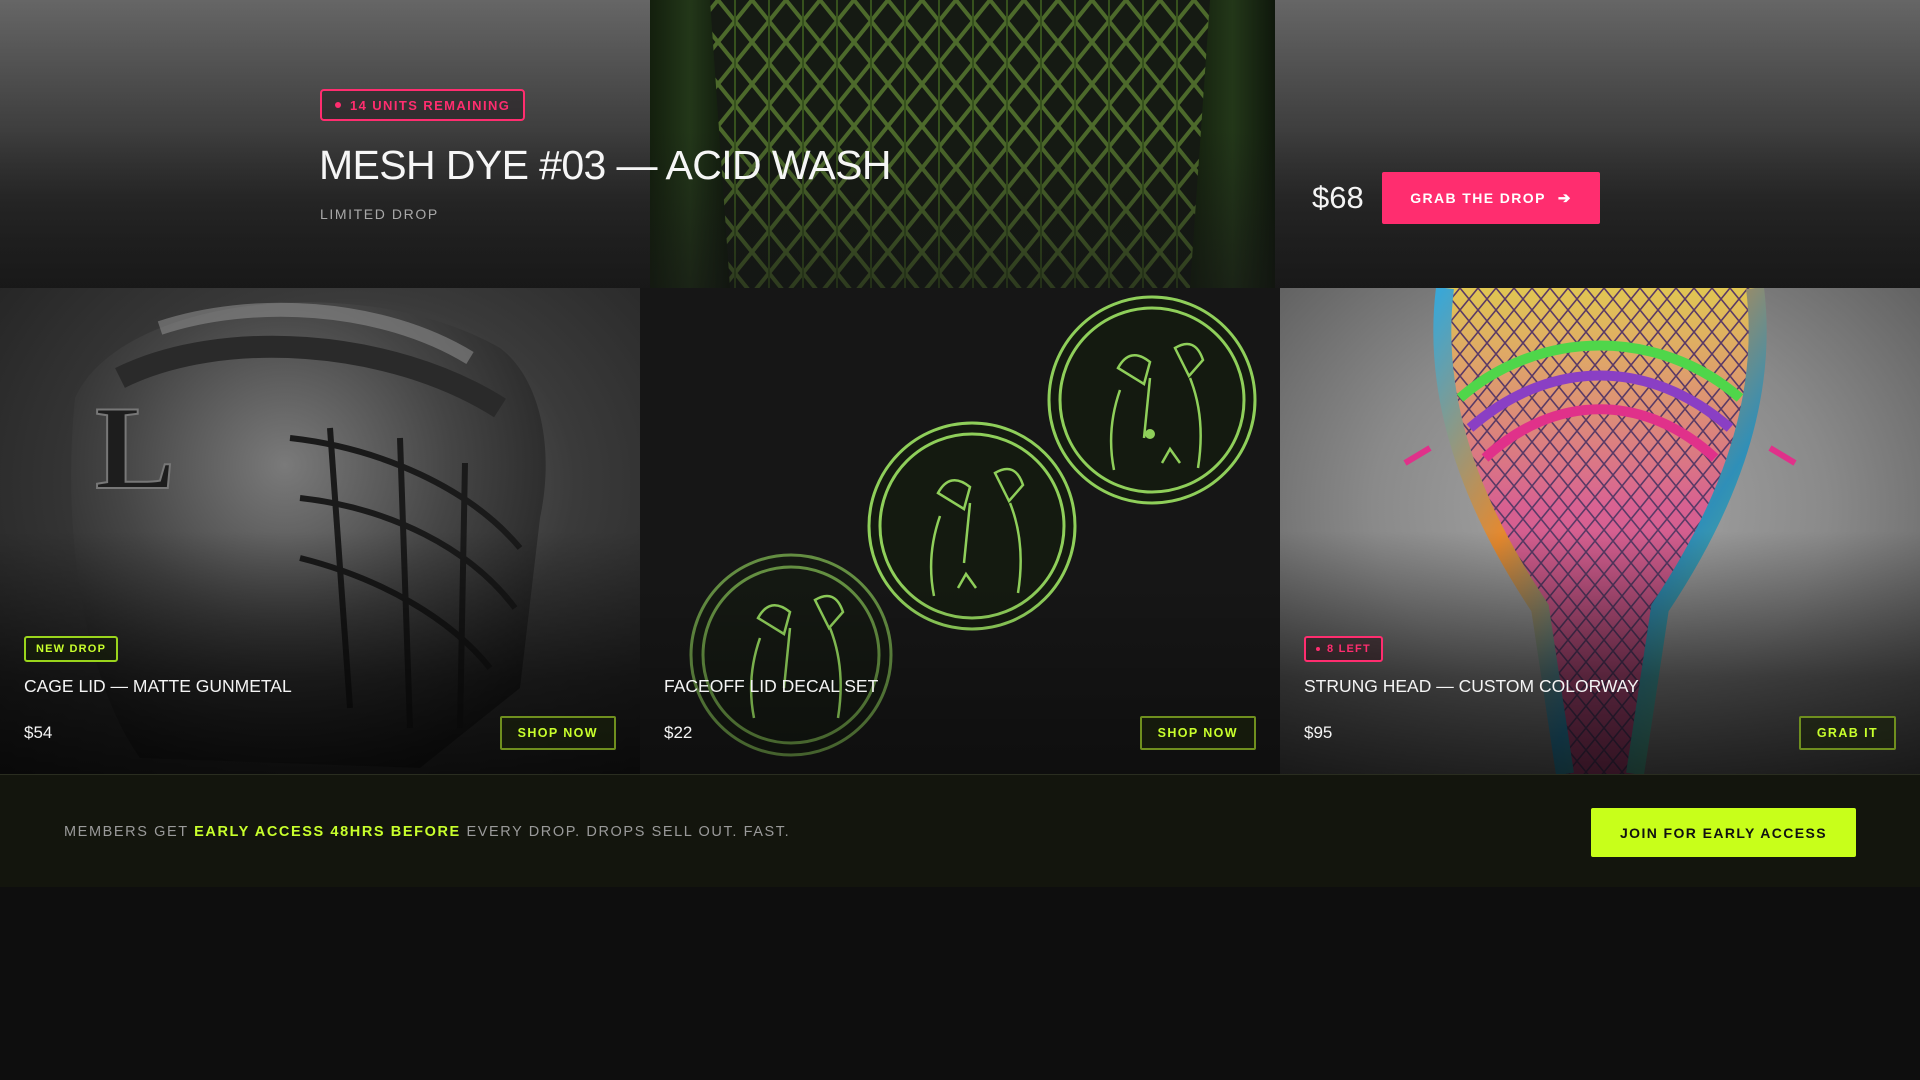  Describe the element at coordinates (1349, 649) in the screenshot. I see `units-left-label: 8 LEFT` at that location.